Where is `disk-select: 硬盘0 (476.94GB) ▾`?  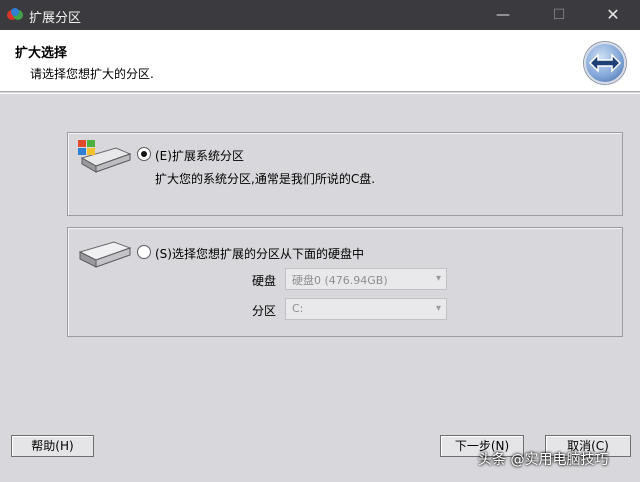
disk-select: 硬盘0 (476.94GB) ▾ is located at coordinates (366, 279).